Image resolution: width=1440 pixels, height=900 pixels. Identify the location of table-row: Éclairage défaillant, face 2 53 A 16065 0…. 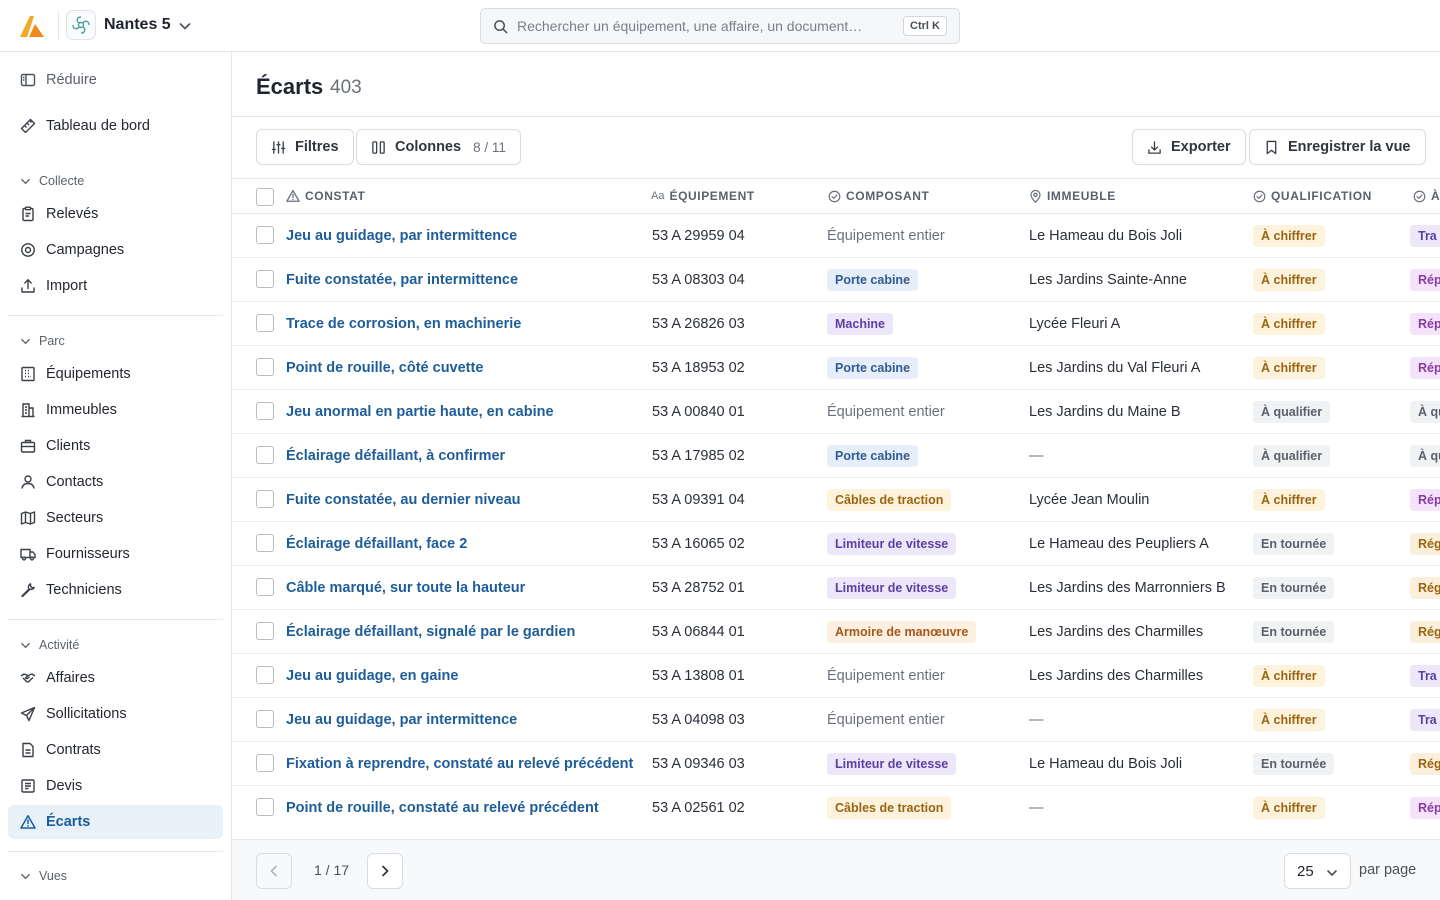
(836, 544).